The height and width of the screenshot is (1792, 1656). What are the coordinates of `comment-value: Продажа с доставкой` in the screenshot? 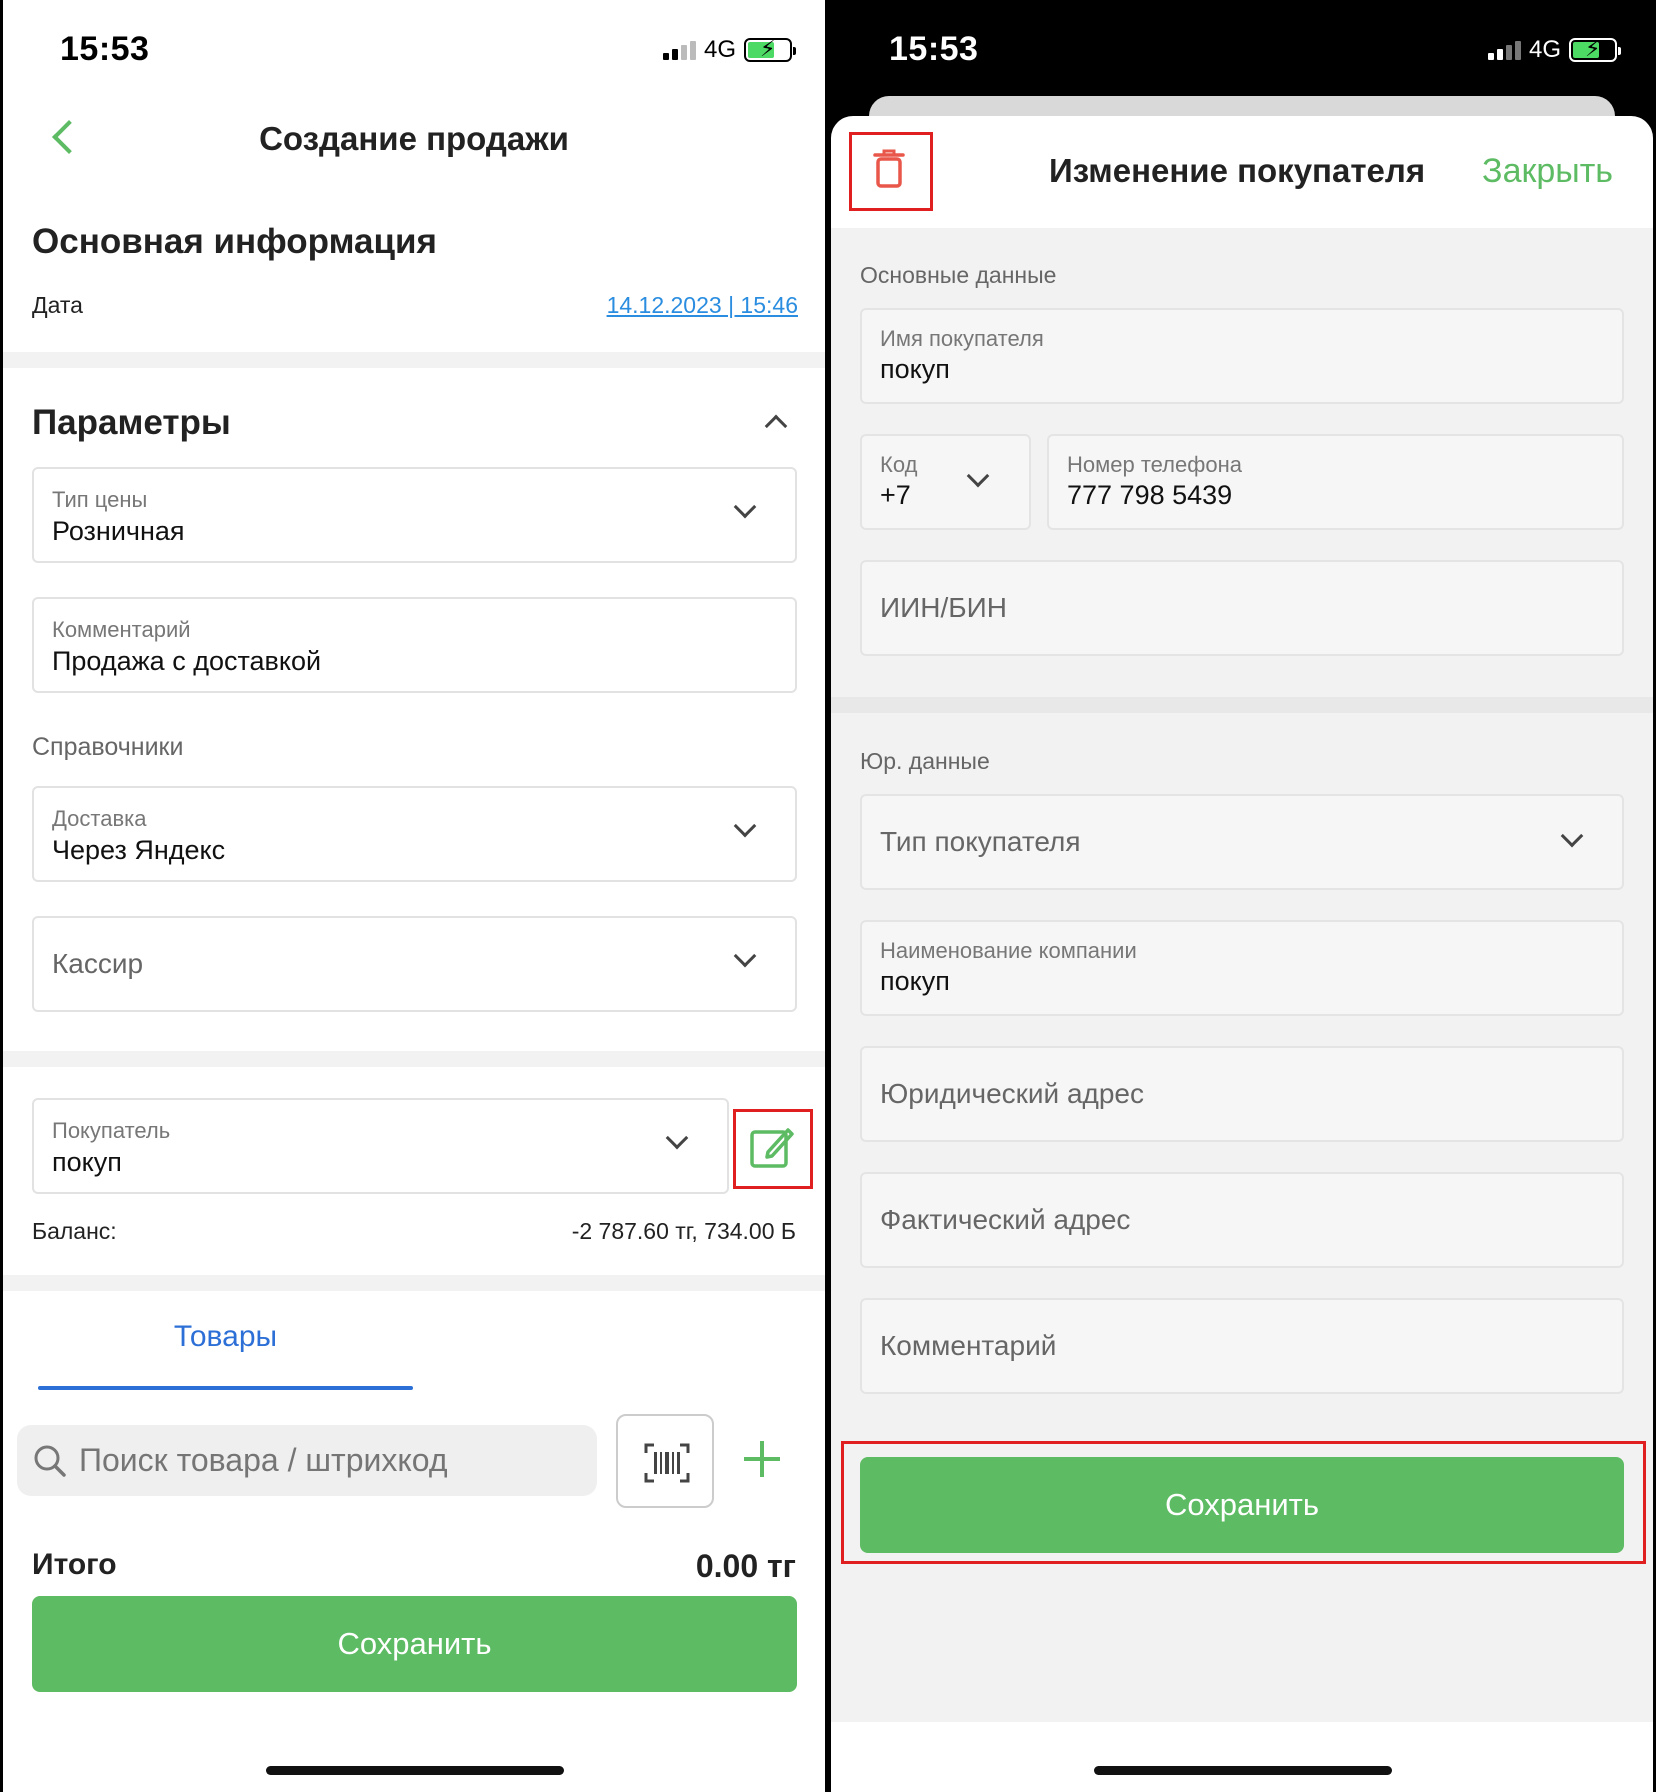 It's located at (187, 661).